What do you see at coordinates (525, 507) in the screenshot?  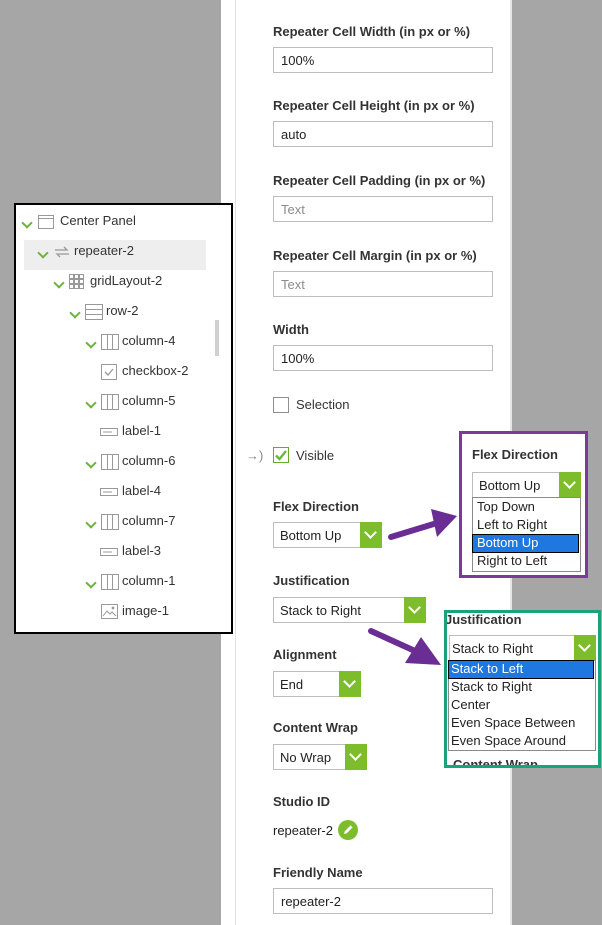 I see `option-top-down: Top Down` at bounding box center [525, 507].